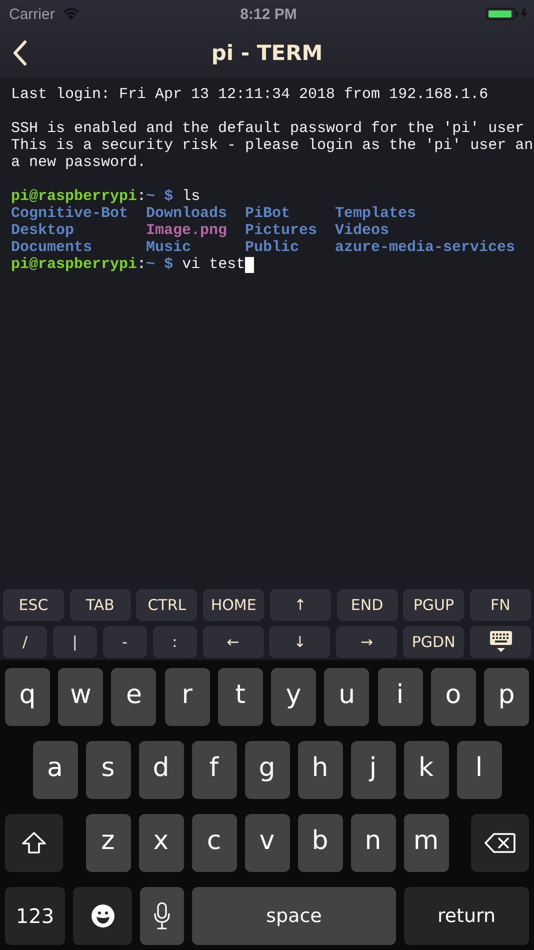 This screenshot has width=534, height=950. What do you see at coordinates (320, 843) in the screenshot?
I see `letter-key: b` at bounding box center [320, 843].